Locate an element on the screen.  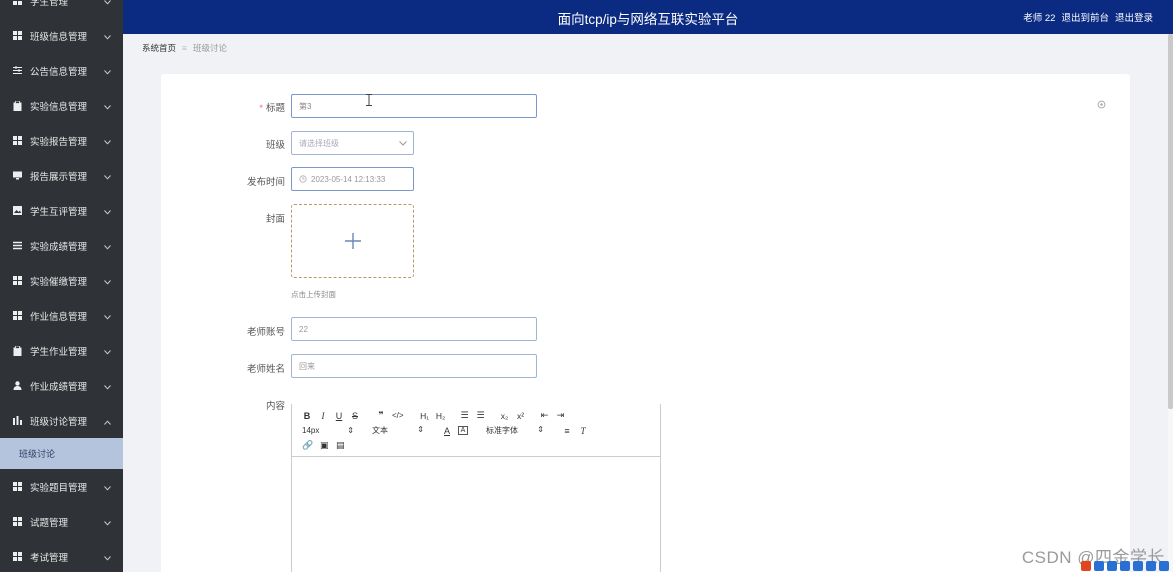
font-size-select: 14px ⇕ is located at coordinates (328, 430).